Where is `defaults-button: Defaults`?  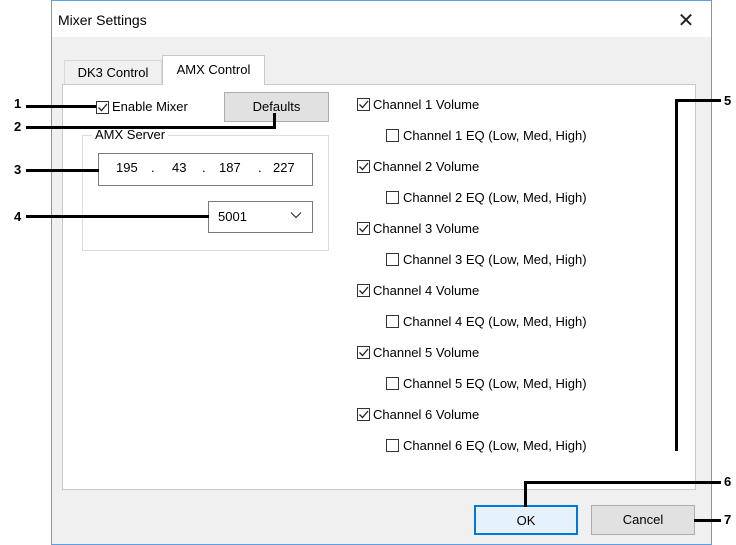 defaults-button: Defaults is located at coordinates (276, 107).